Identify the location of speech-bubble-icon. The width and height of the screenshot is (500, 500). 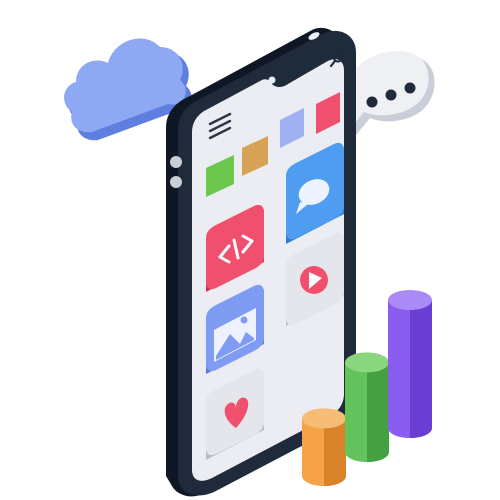
(389, 95).